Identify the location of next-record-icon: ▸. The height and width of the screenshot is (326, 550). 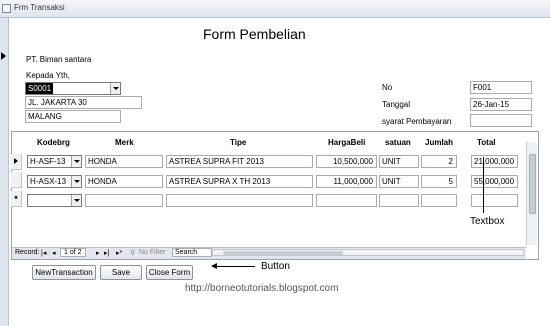
(98, 253).